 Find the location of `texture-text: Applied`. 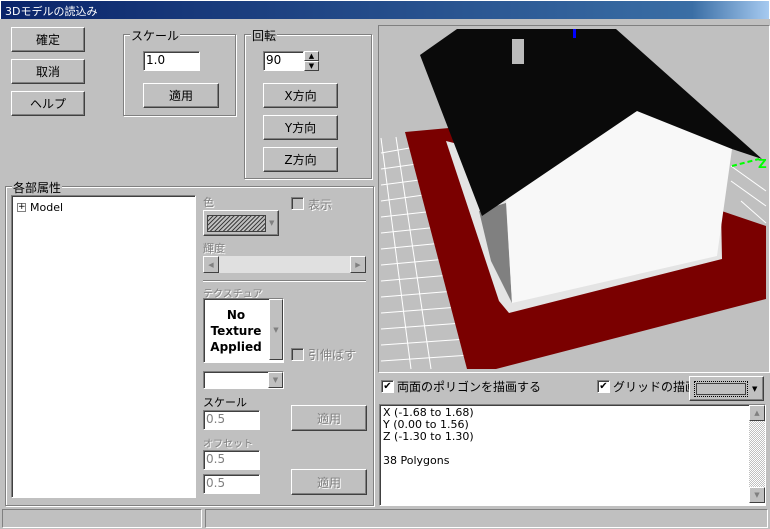

texture-text: Applied is located at coordinates (236, 347).